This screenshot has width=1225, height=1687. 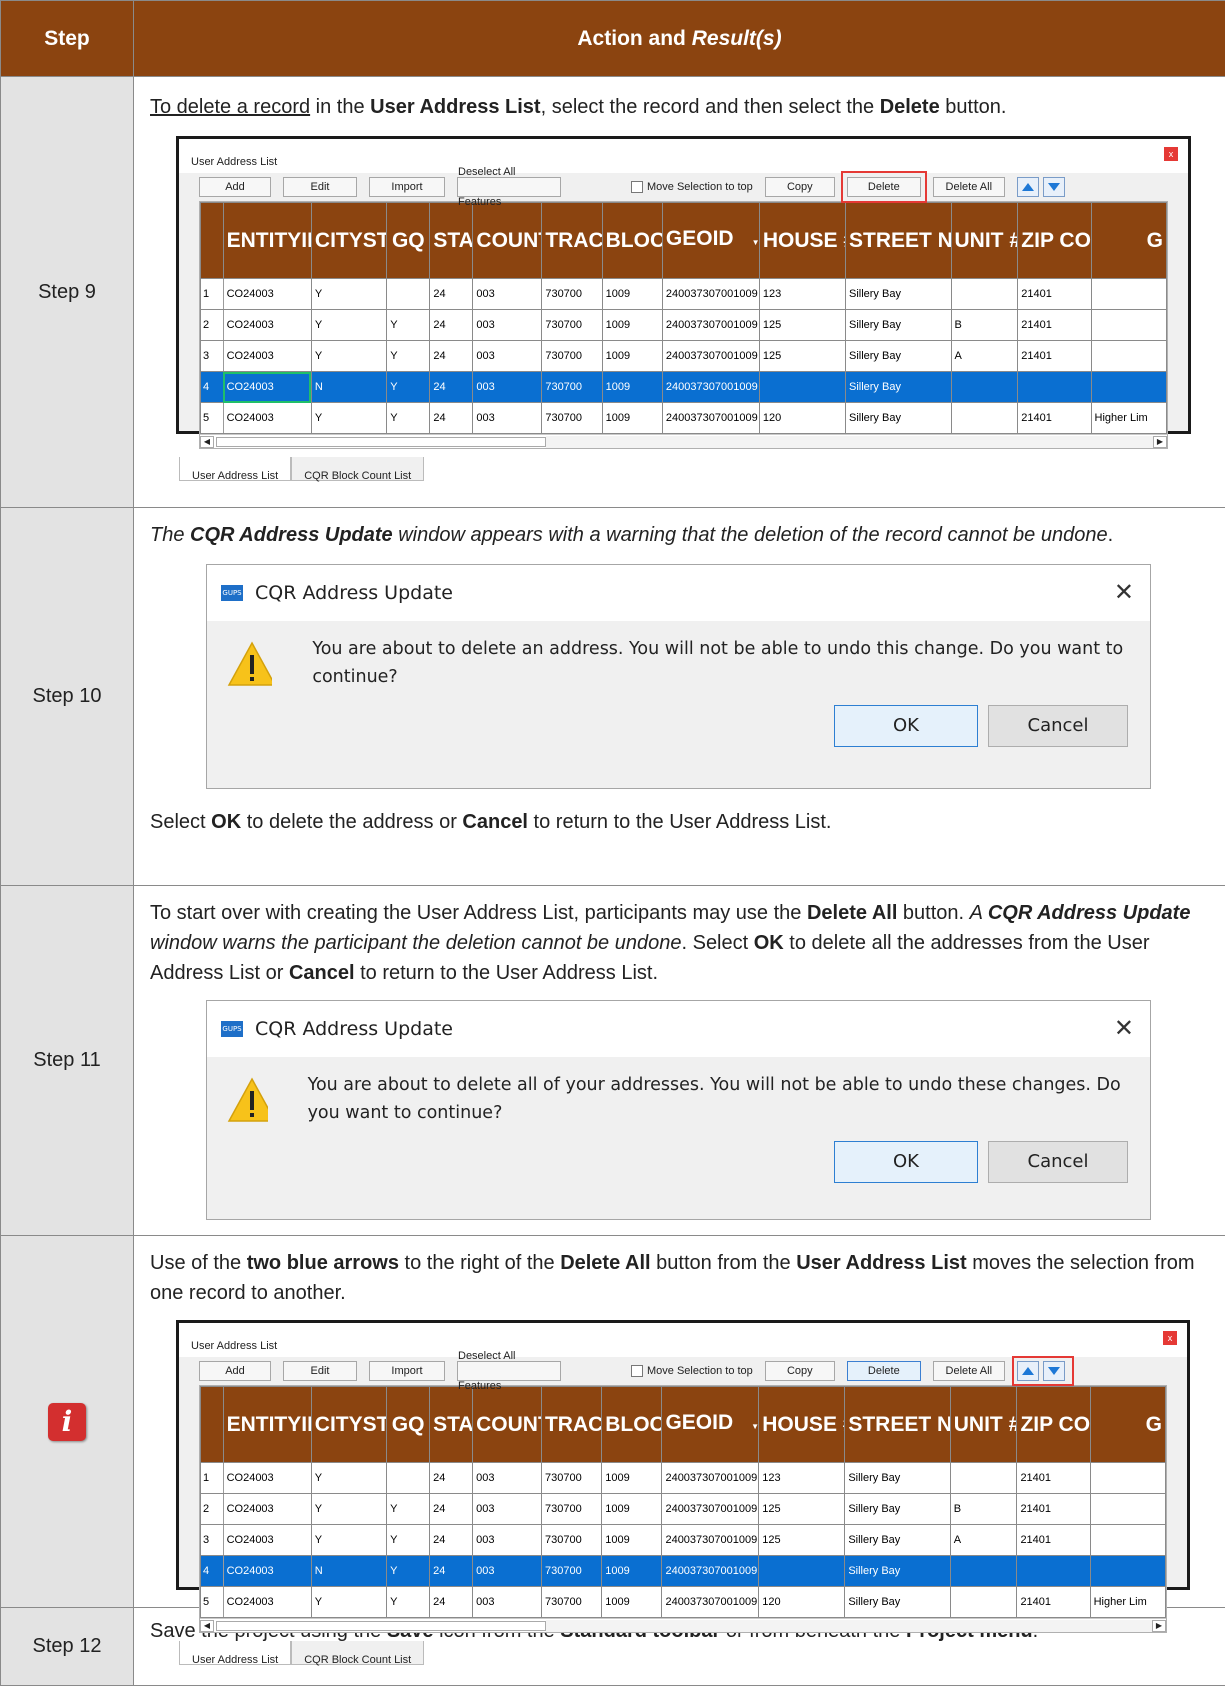 What do you see at coordinates (710, 240) in the screenshot?
I see `column-header: GEOID ▼` at bounding box center [710, 240].